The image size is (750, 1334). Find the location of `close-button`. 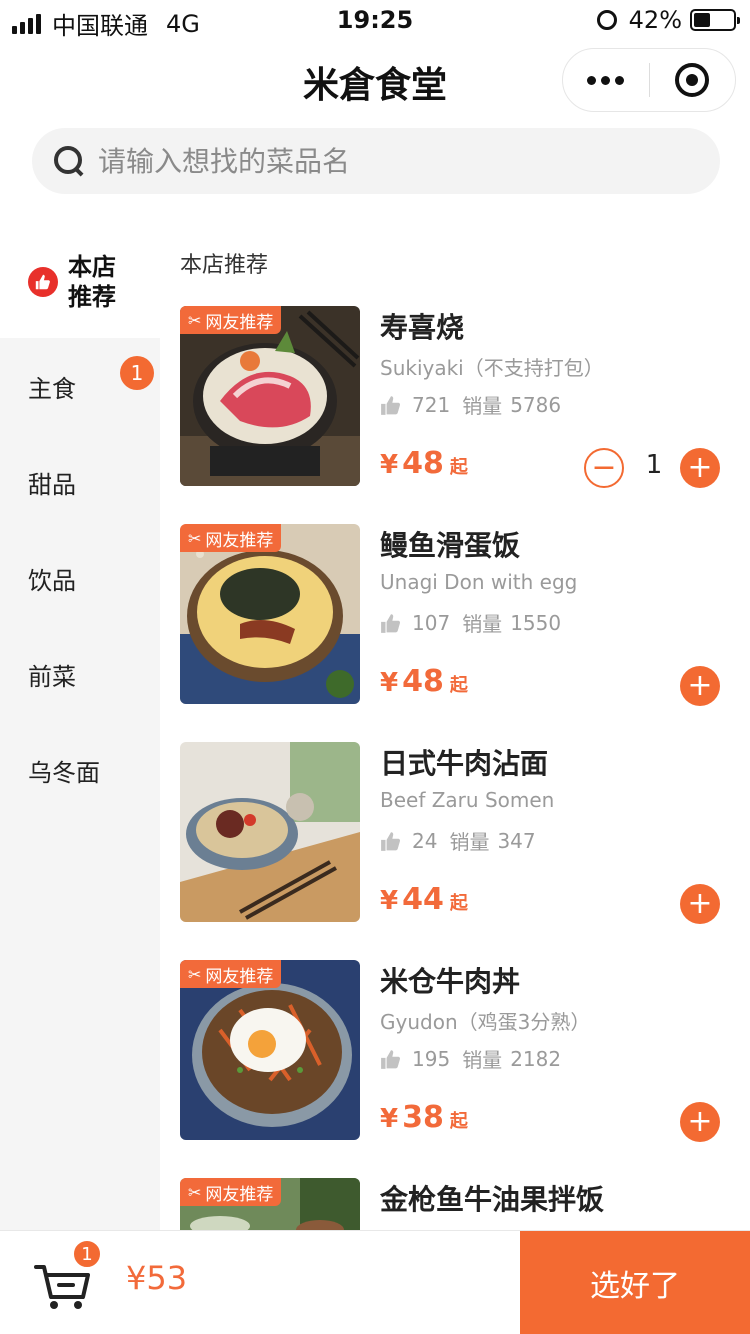

close-button is located at coordinates (693, 80).